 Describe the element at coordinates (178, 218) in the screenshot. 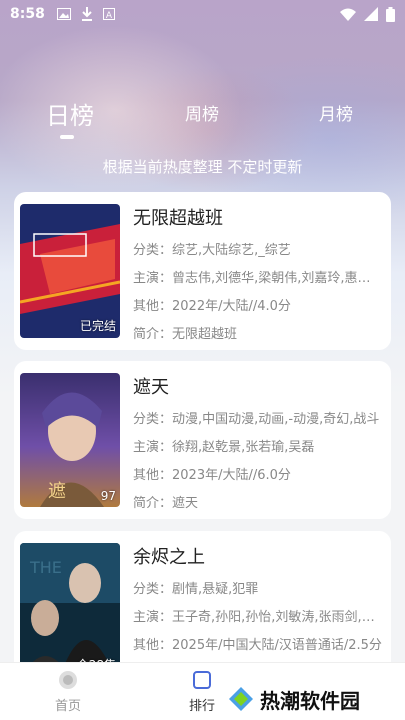

I see `item-title: 无限超越班` at that location.